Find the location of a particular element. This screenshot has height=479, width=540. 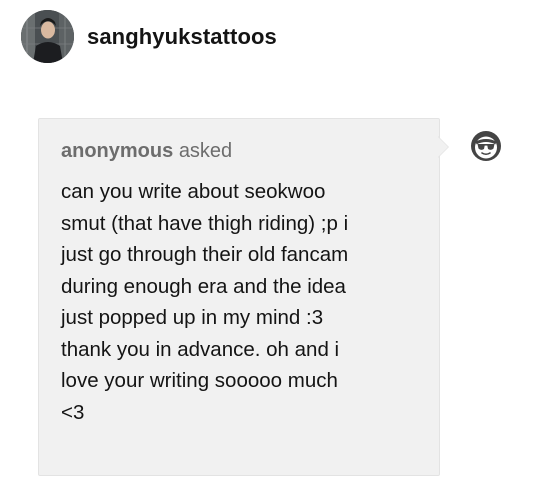

question-line: smut (that have thigh riding) ;p i is located at coordinates (205, 223).